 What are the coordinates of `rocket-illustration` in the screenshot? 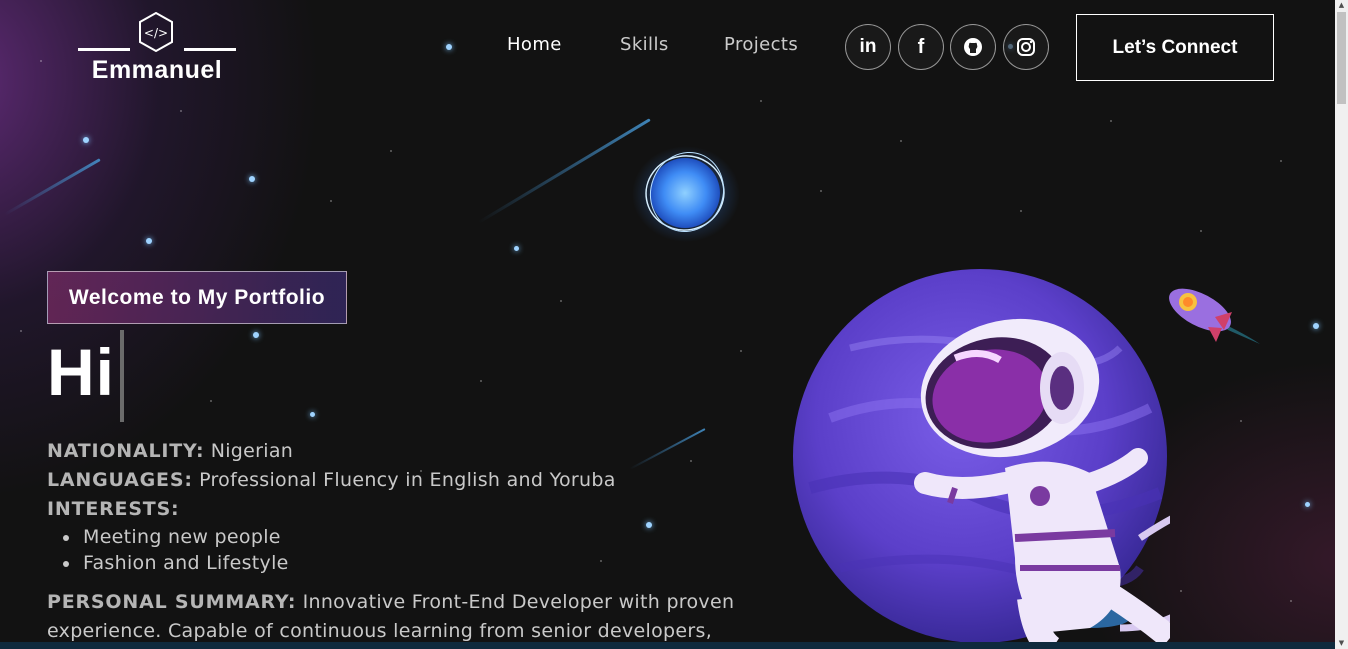 It's located at (1214, 316).